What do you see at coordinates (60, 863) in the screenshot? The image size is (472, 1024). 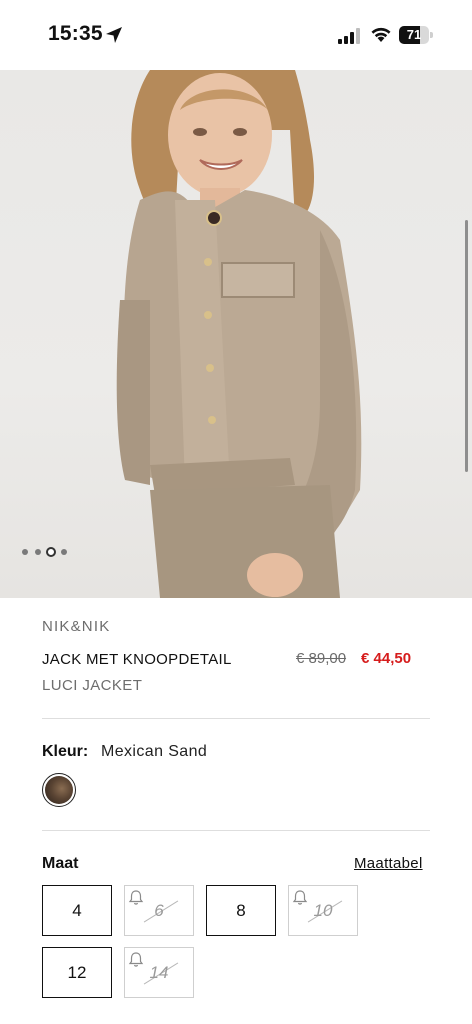 I see `size-label: Maat` at bounding box center [60, 863].